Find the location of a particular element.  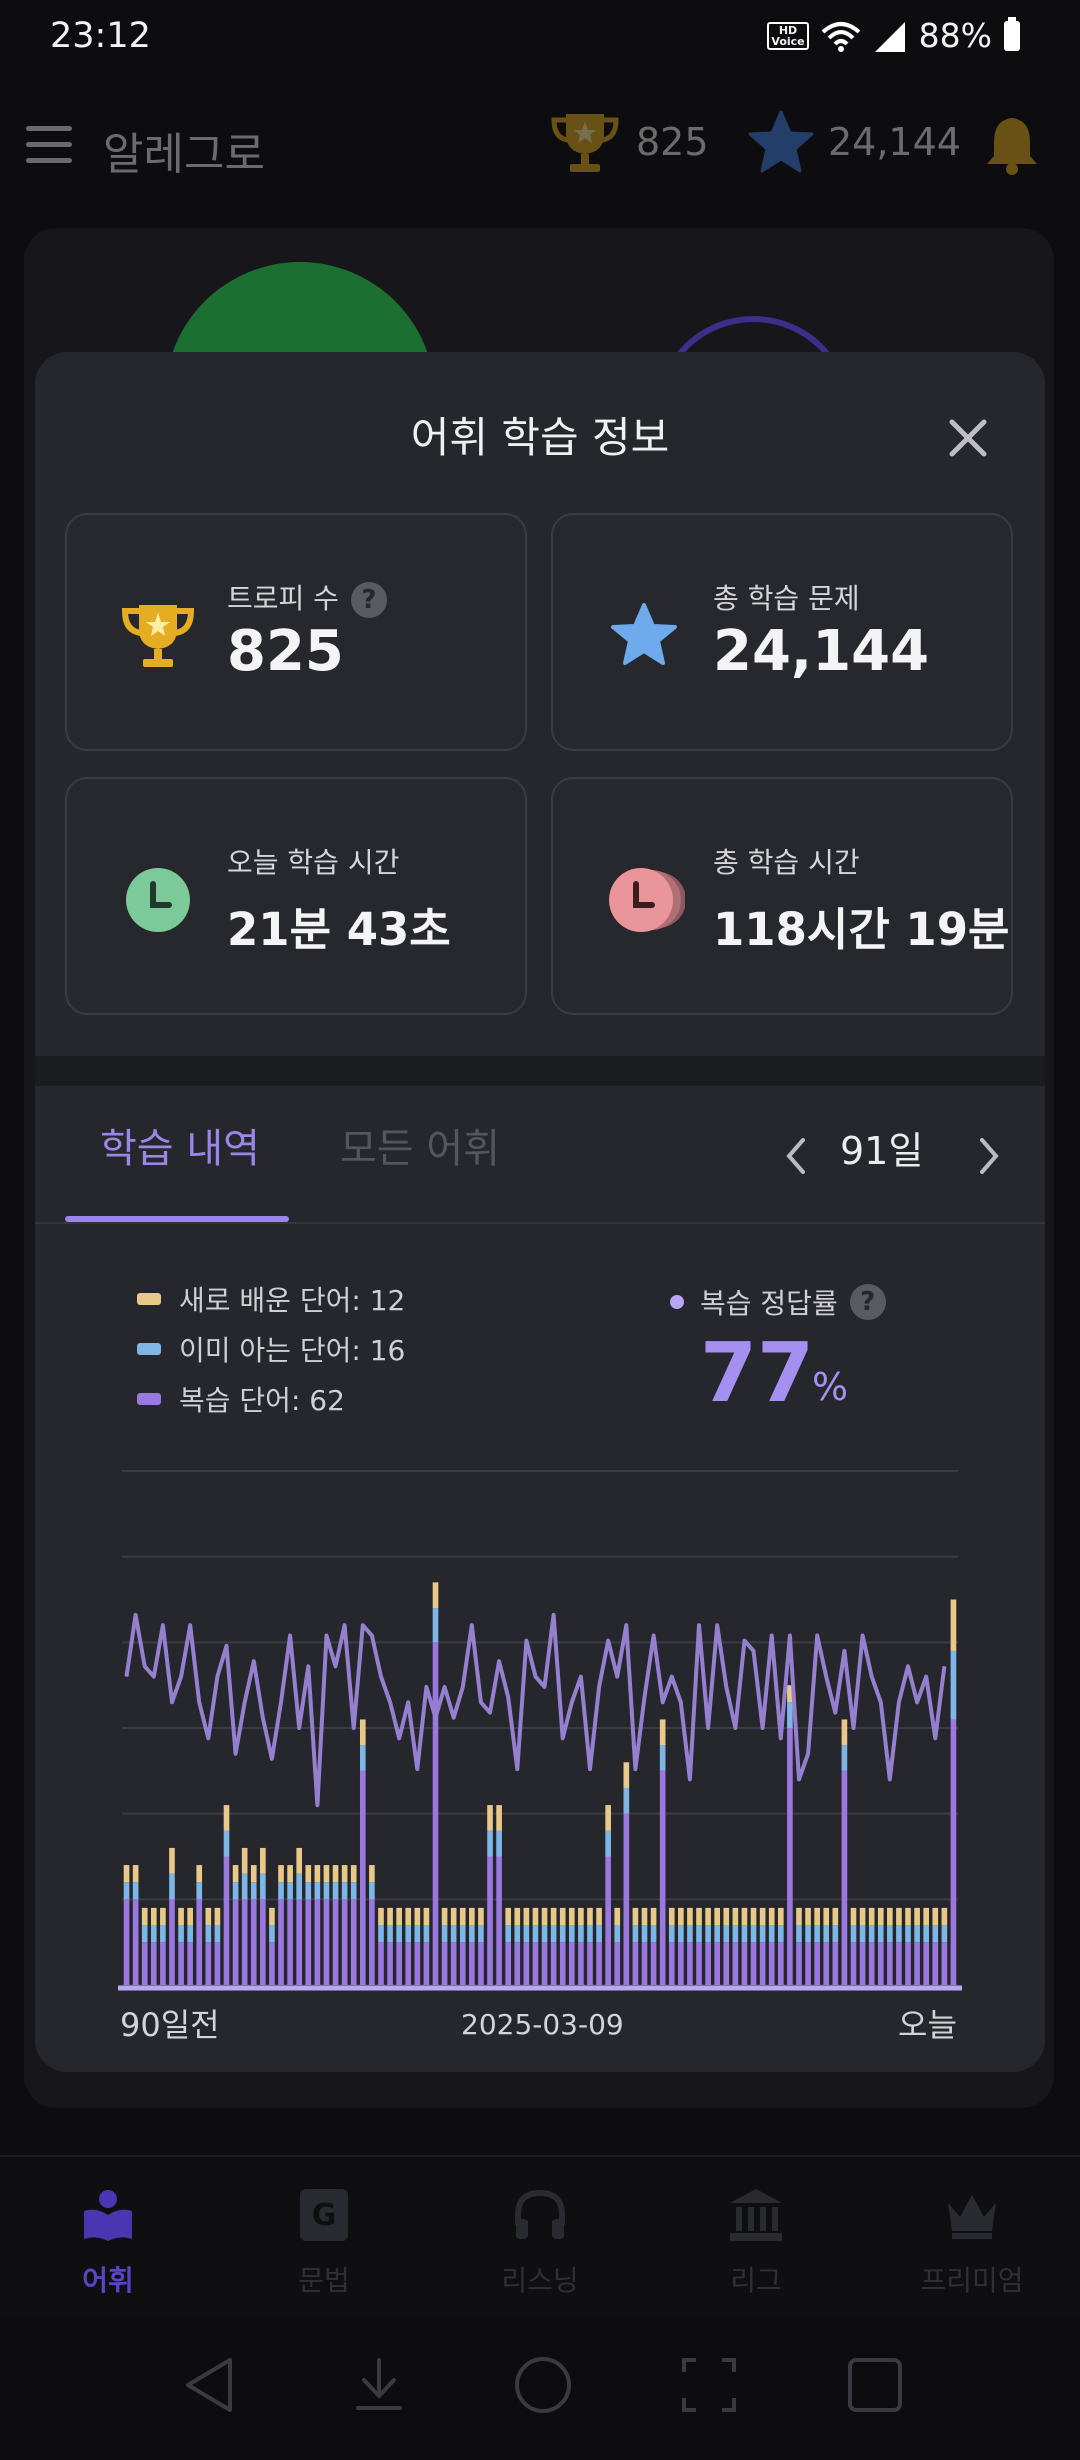

screenshot-icon is located at coordinates (709, 2385).